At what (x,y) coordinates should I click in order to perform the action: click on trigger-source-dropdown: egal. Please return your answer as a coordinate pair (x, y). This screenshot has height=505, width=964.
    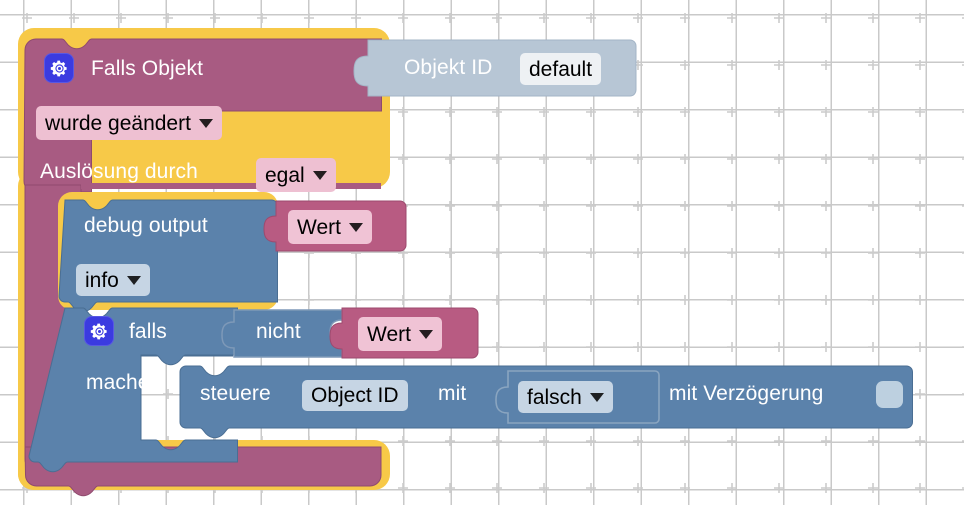
    Looking at the image, I should click on (296, 175).